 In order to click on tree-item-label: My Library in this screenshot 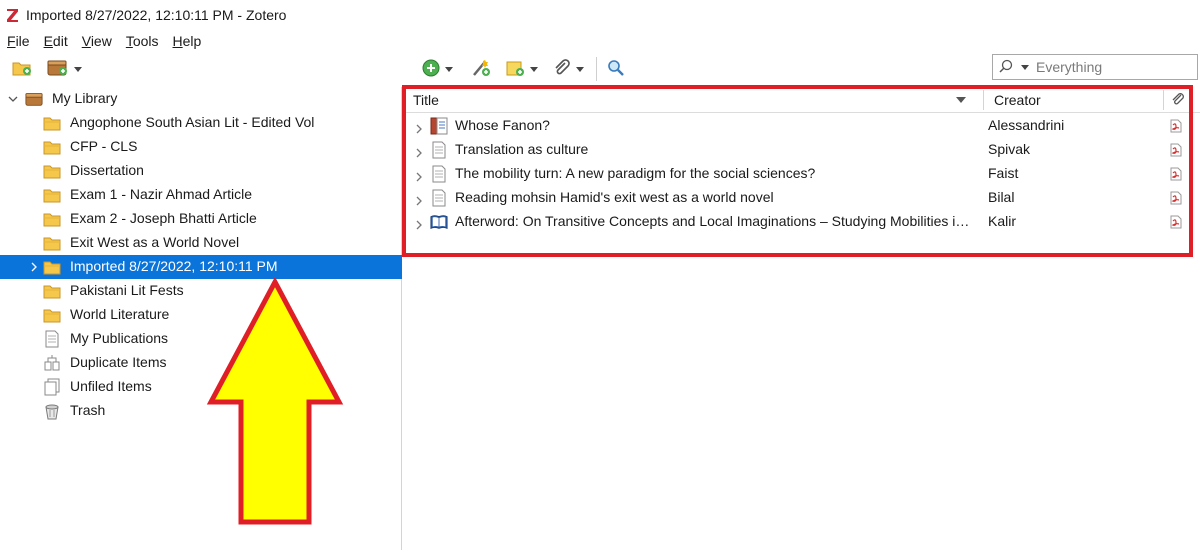, I will do `click(85, 98)`.